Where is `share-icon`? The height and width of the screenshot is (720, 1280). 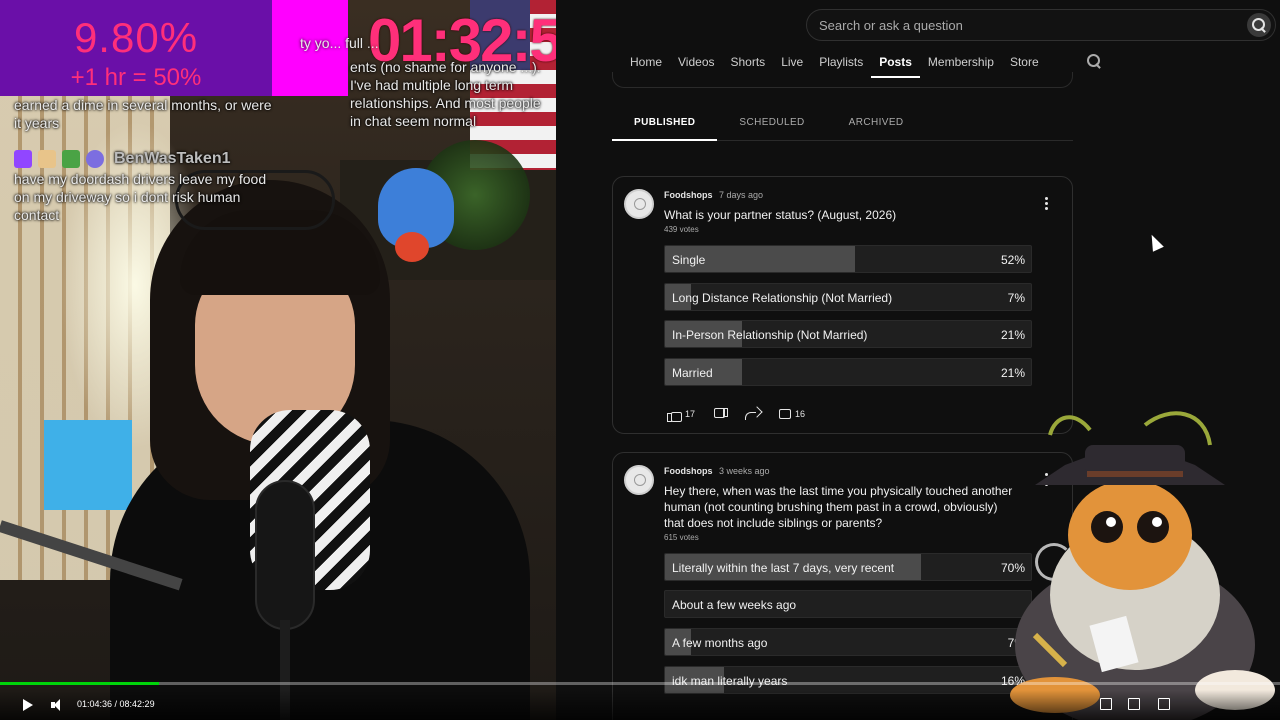 share-icon is located at coordinates (753, 414).